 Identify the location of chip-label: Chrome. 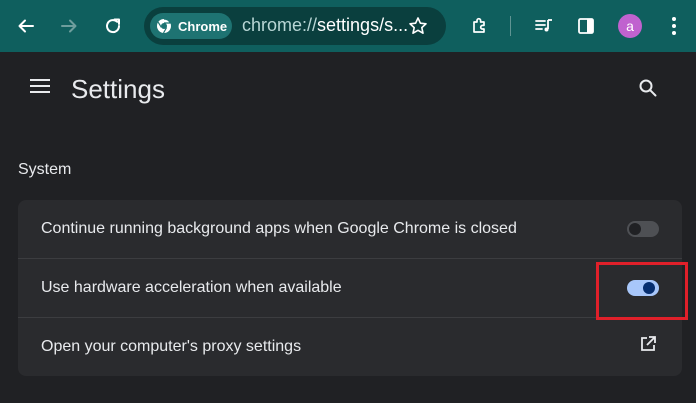
(203, 26).